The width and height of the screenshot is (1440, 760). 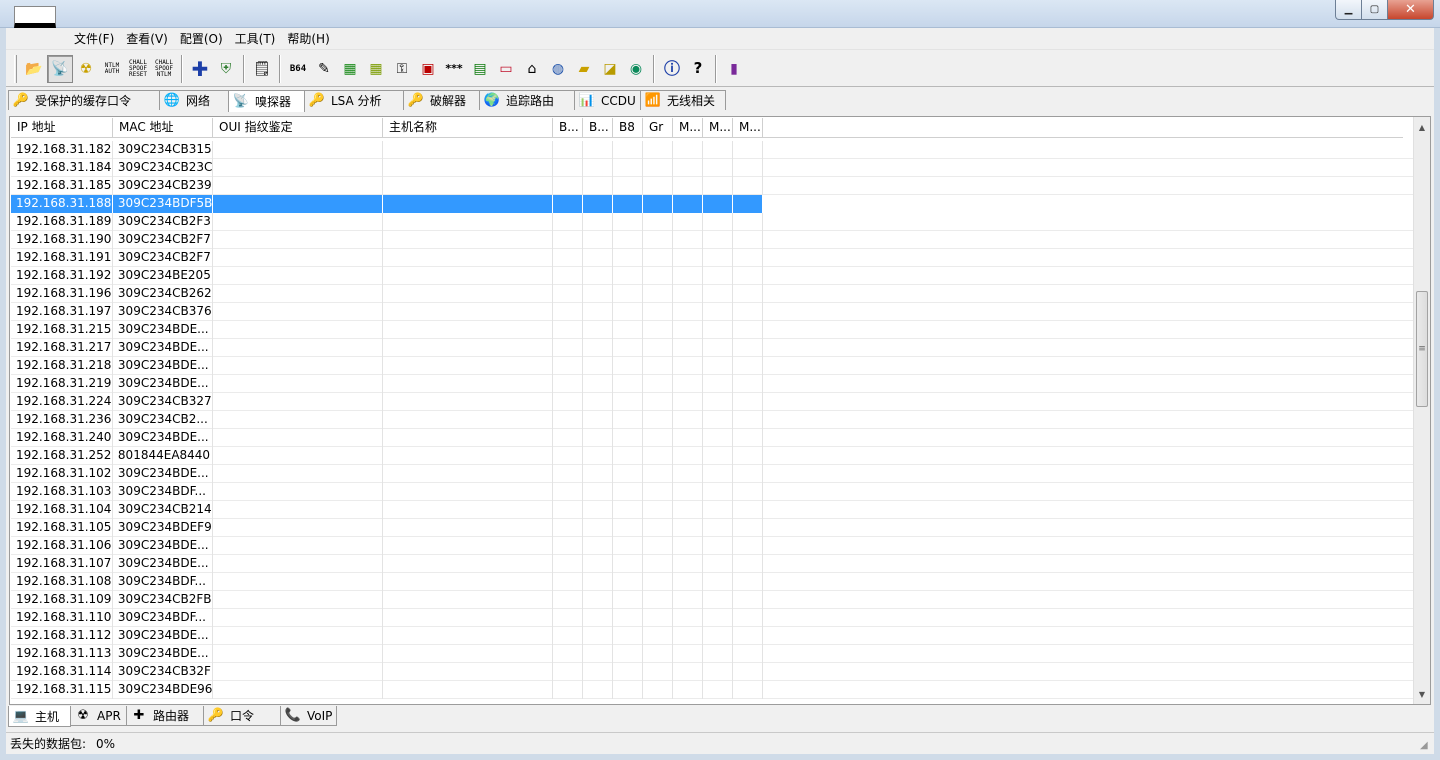 I want to click on screen-icon: ▤, so click(x=480, y=69).